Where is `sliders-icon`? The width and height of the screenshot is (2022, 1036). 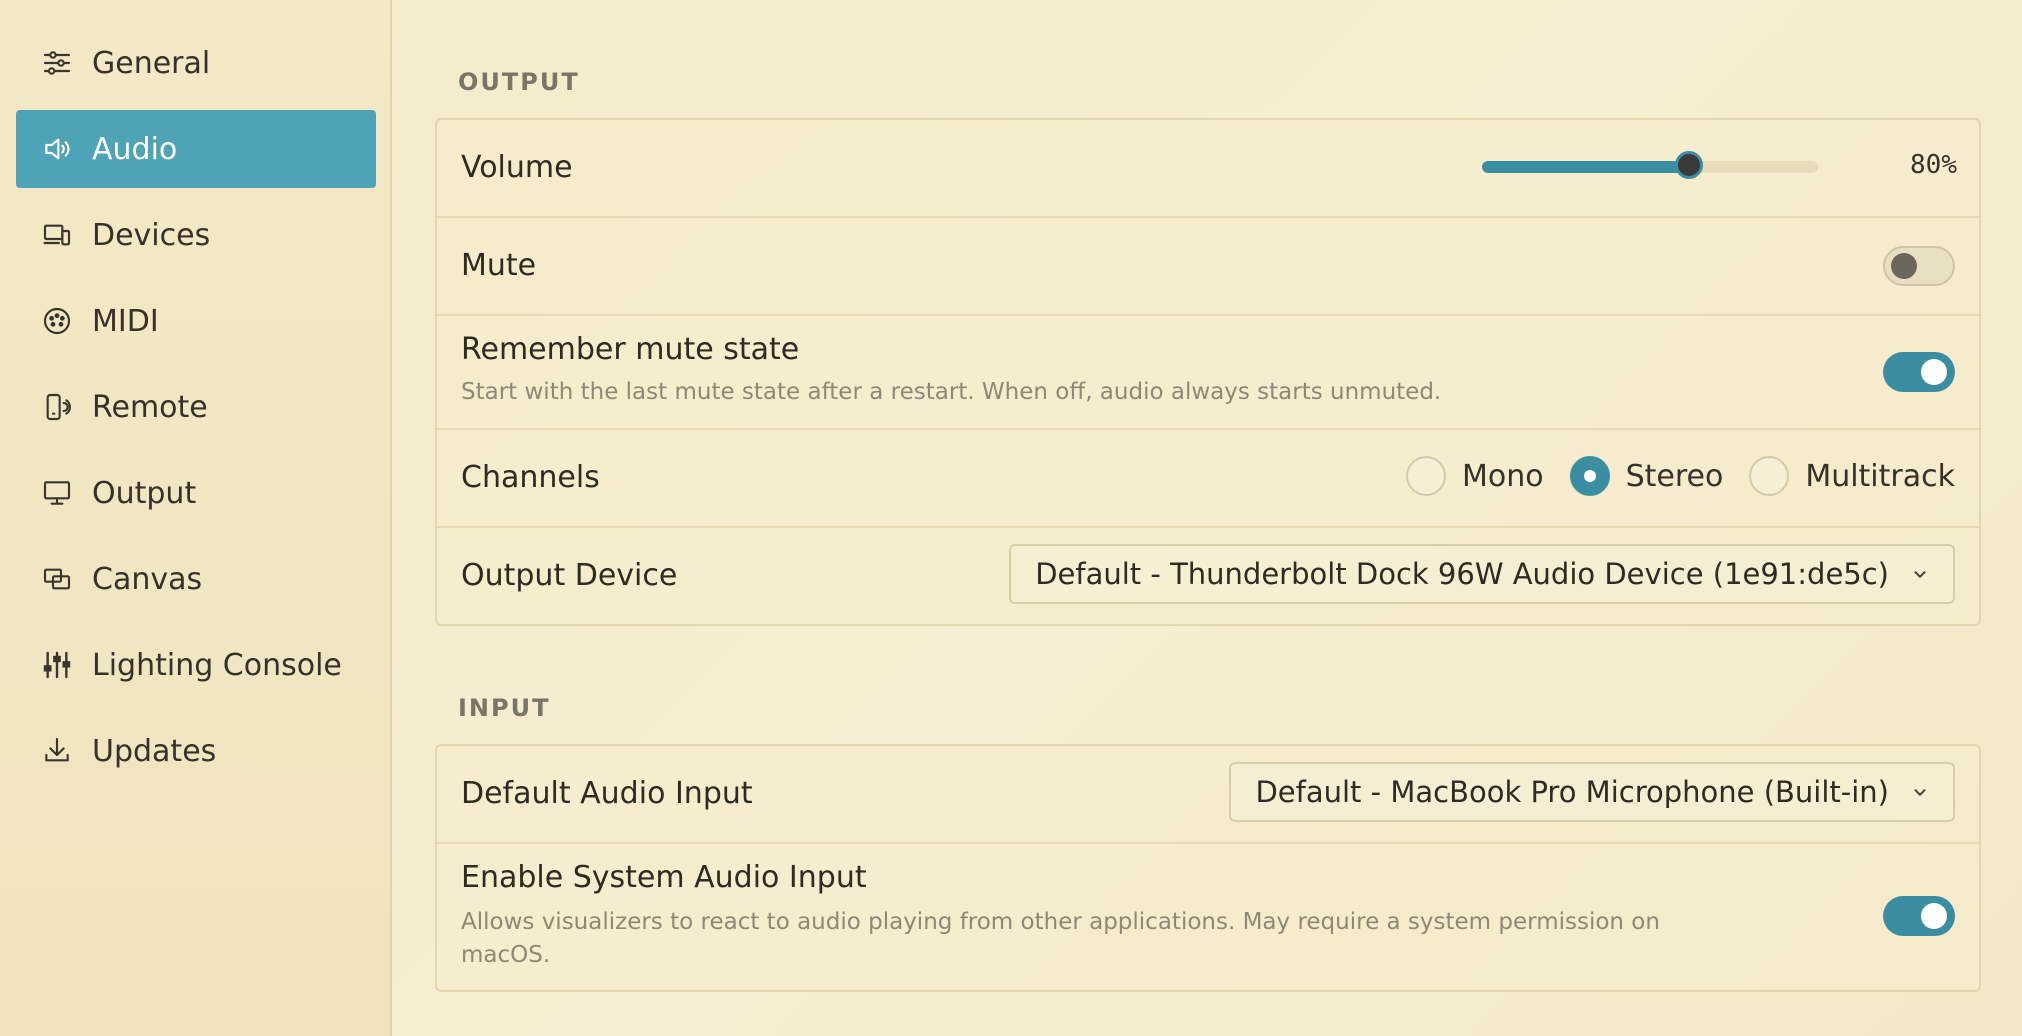 sliders-icon is located at coordinates (57, 63).